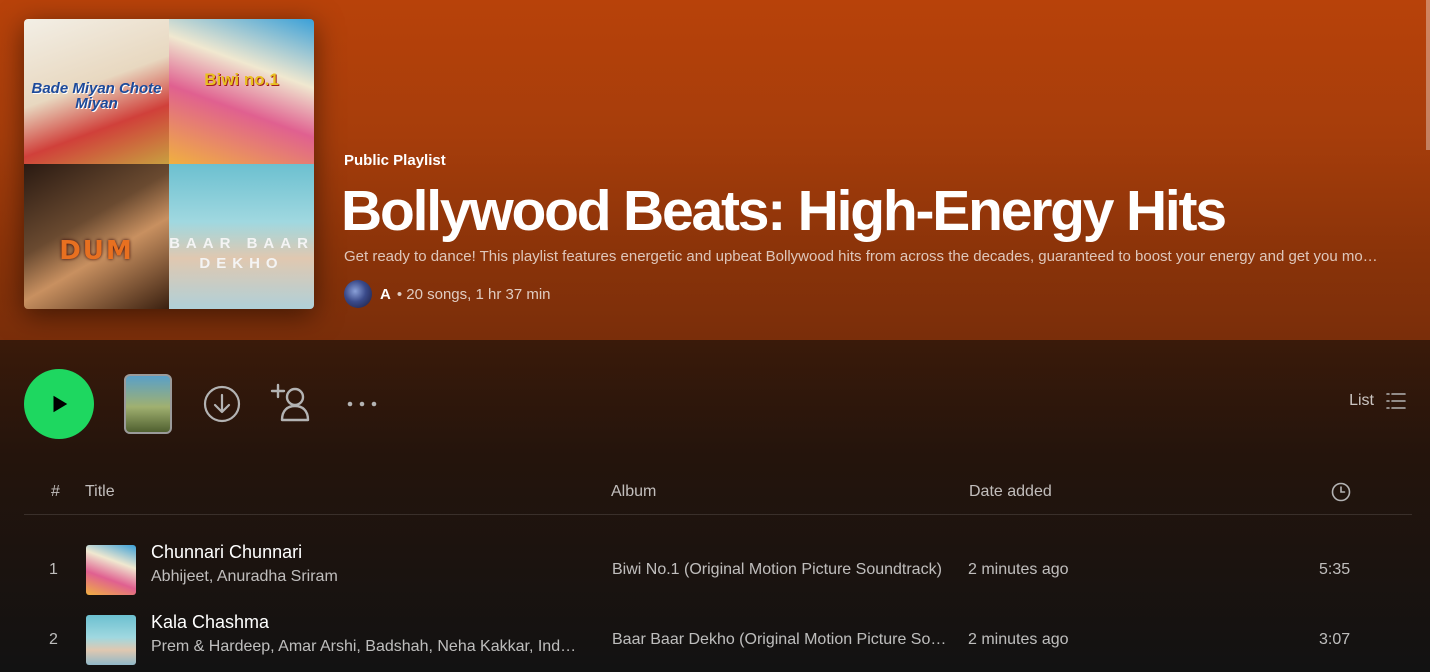 The width and height of the screenshot is (1430, 672). I want to click on playlist-stats: • 20 songs, 1 hr 37 min, so click(473, 294).